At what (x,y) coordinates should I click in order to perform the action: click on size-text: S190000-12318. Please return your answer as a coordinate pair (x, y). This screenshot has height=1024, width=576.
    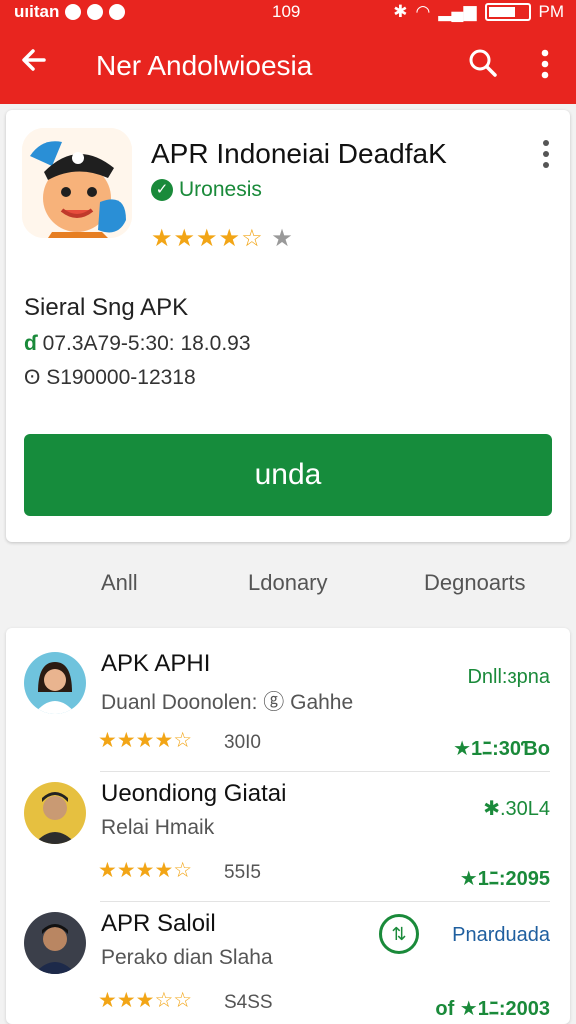
    Looking at the image, I should click on (121, 377).